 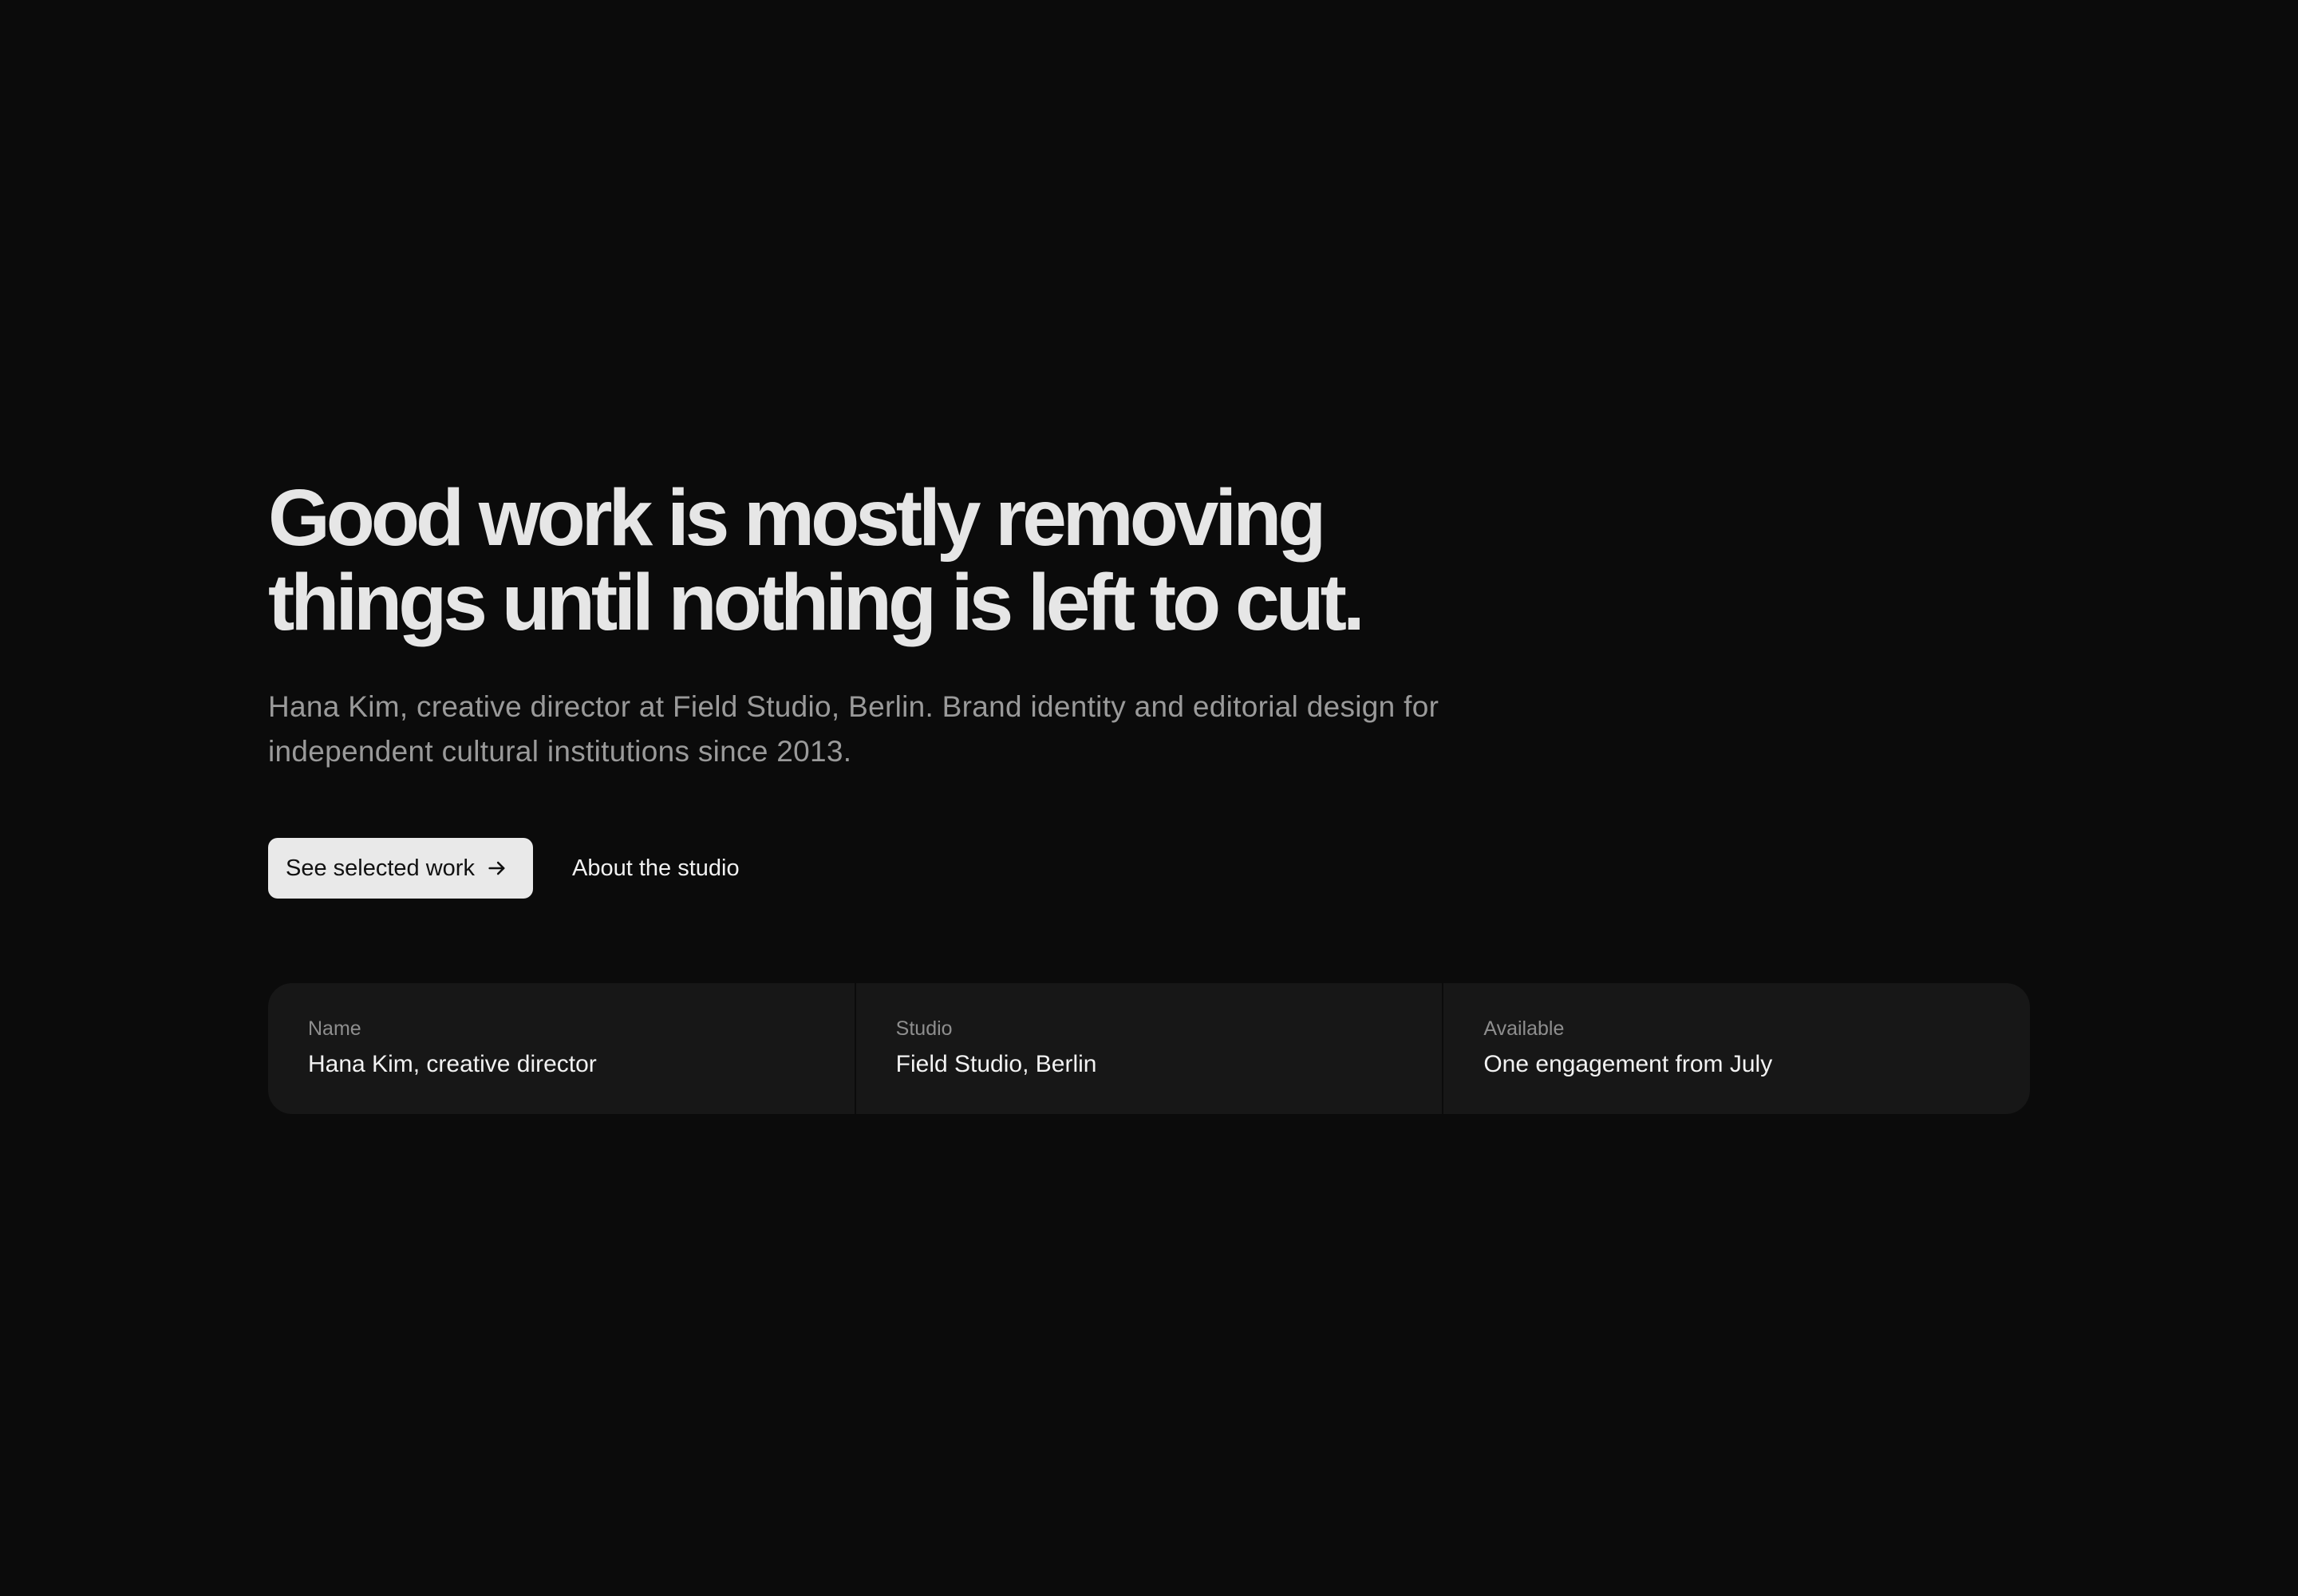 I want to click on see-selected-work-label: See selected work, so click(x=381, y=868).